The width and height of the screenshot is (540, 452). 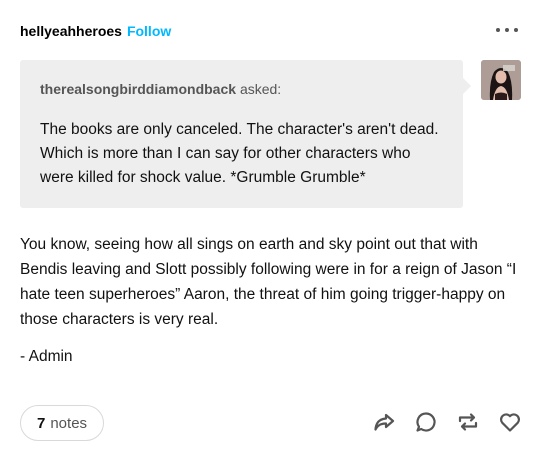 What do you see at coordinates (138, 89) in the screenshot?
I see `asker-name-link: therealsongbirddiamondback` at bounding box center [138, 89].